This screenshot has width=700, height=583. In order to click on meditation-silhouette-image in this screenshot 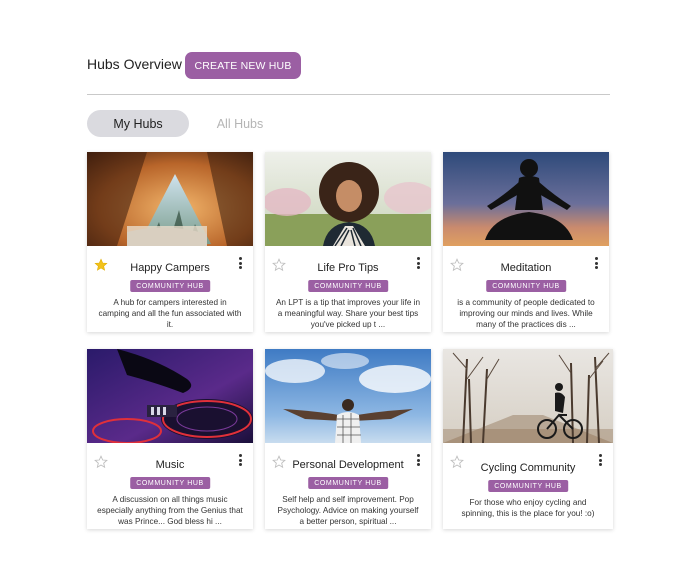, I will do `click(526, 199)`.